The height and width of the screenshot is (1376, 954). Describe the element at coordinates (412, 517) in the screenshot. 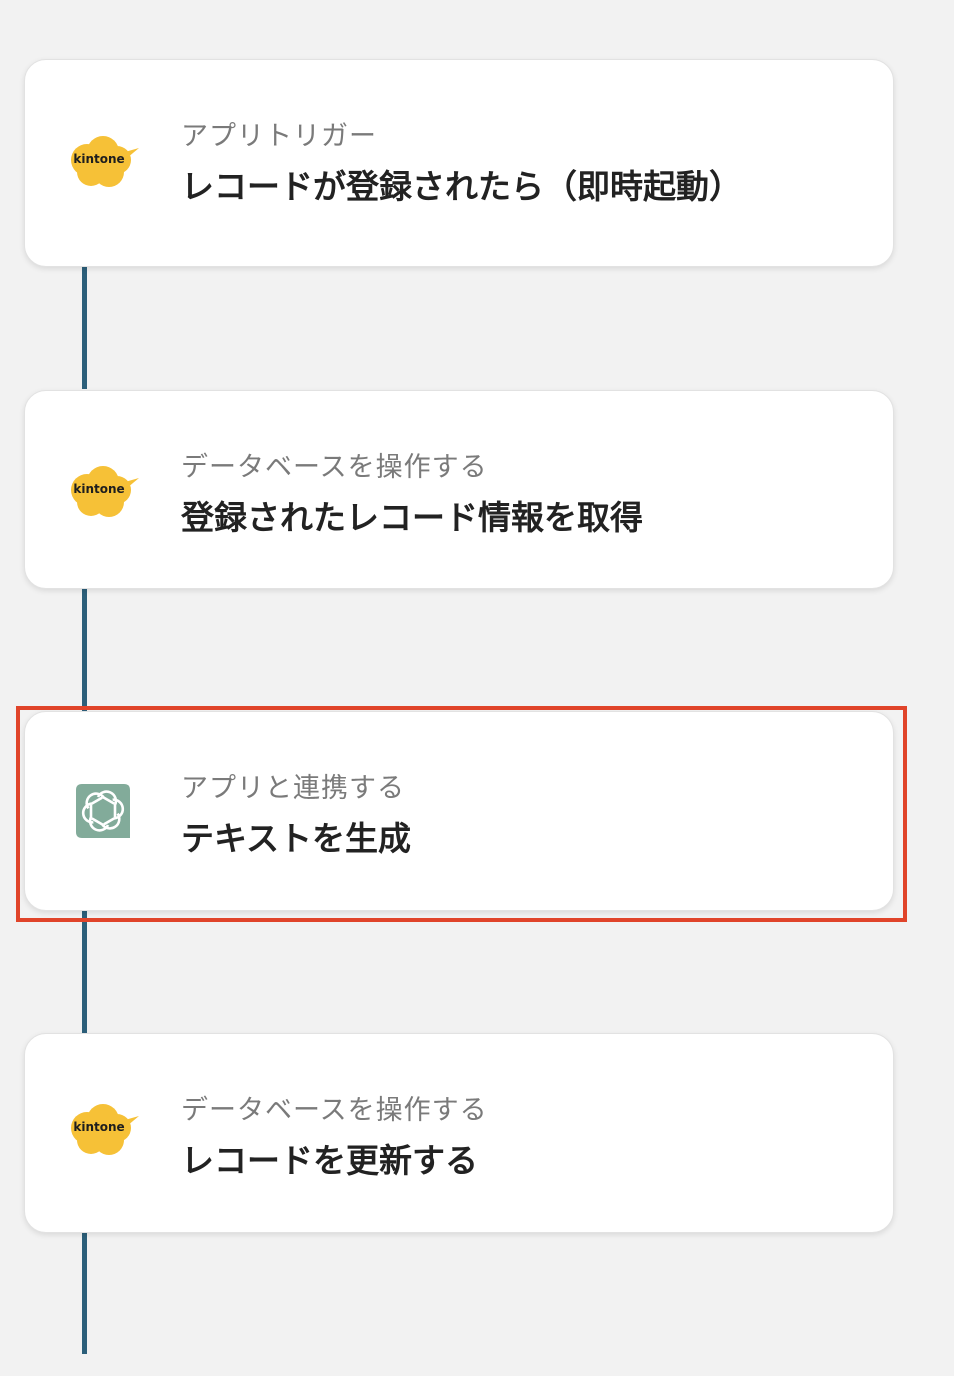

I see `step-title: 登録されたレコード情報を取得` at that location.